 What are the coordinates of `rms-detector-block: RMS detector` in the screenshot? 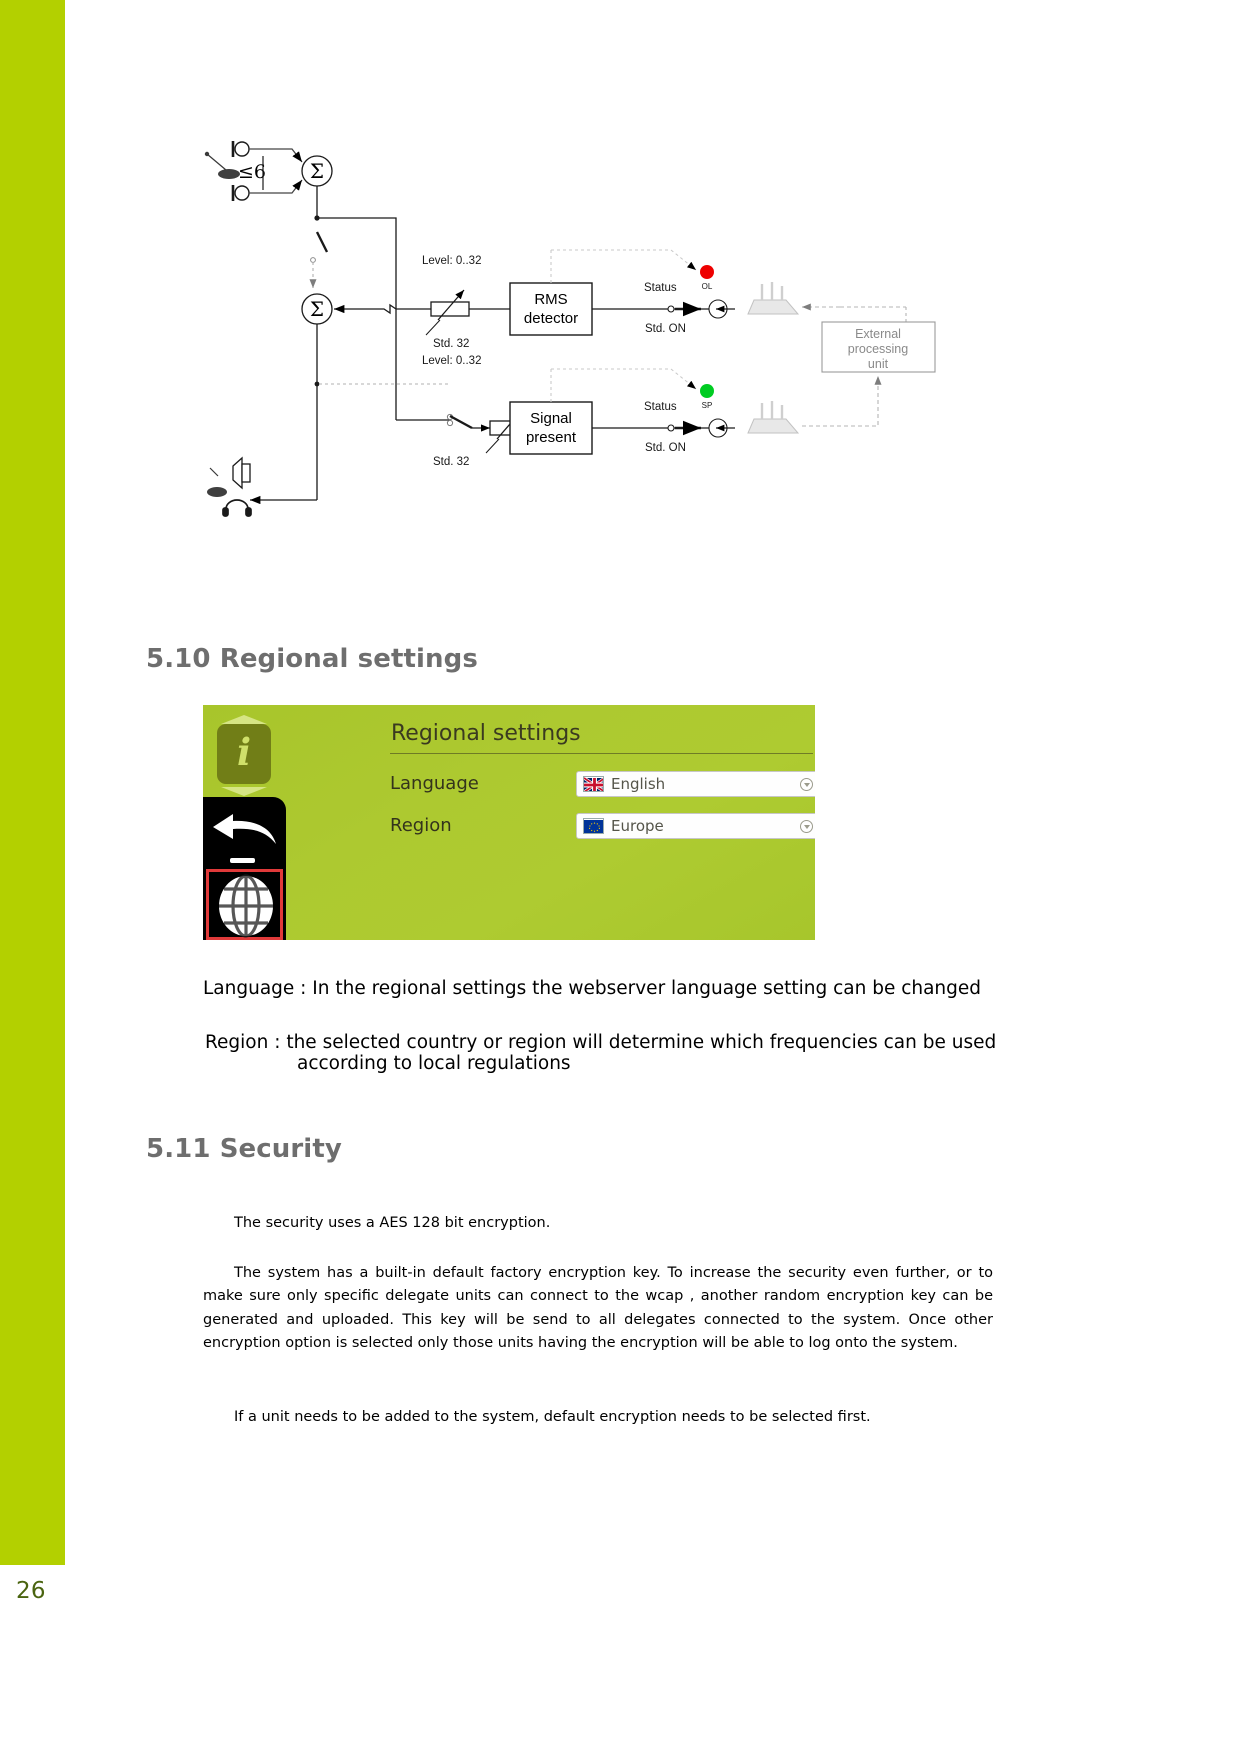 It's located at (551, 309).